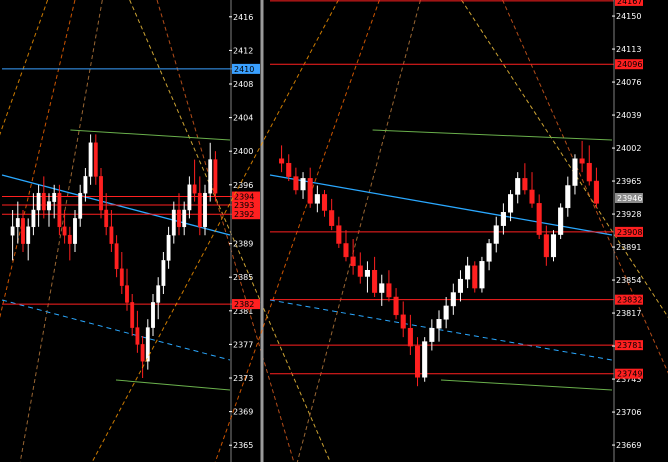 The image size is (668, 462). What do you see at coordinates (243, 378) in the screenshot?
I see `y-tick-label: 2373` at bounding box center [243, 378].